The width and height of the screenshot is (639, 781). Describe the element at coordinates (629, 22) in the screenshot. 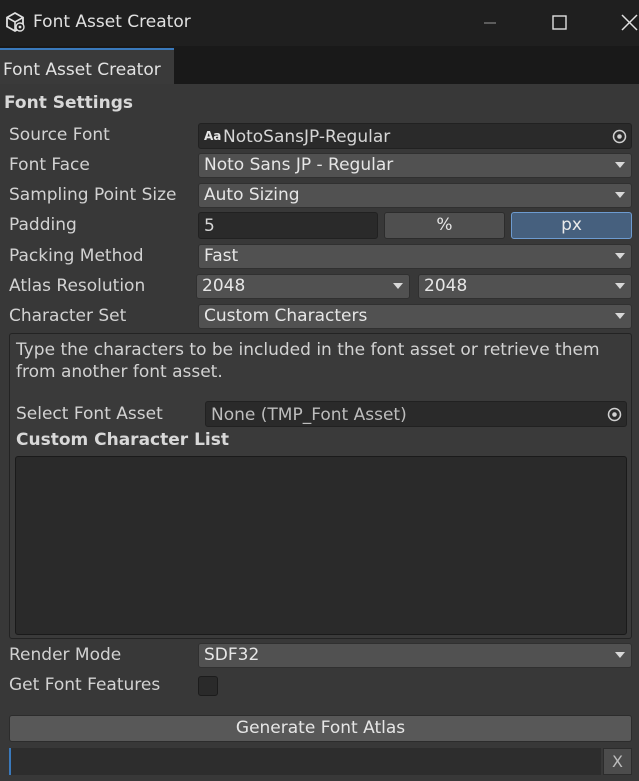

I see `close-icon` at that location.